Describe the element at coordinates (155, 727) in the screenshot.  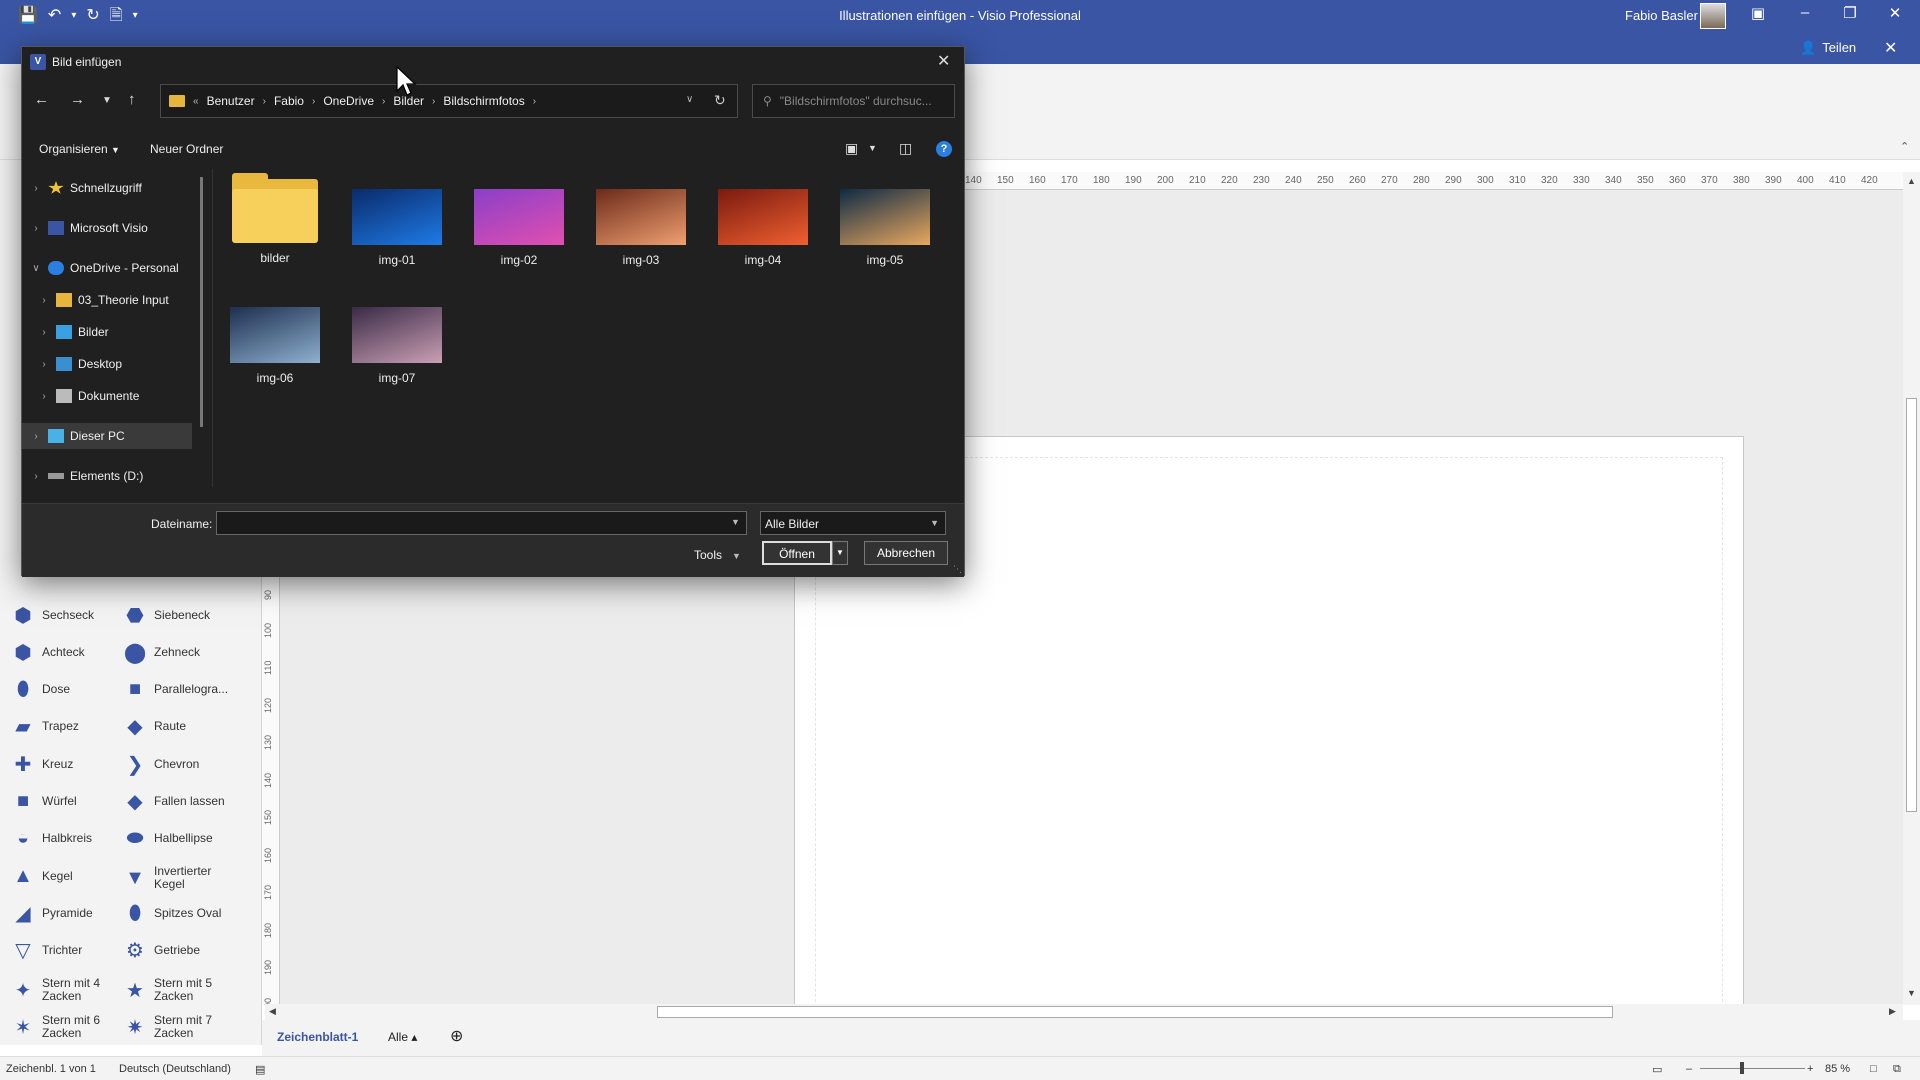
I see `shape-item: ◆ Raute` at that location.